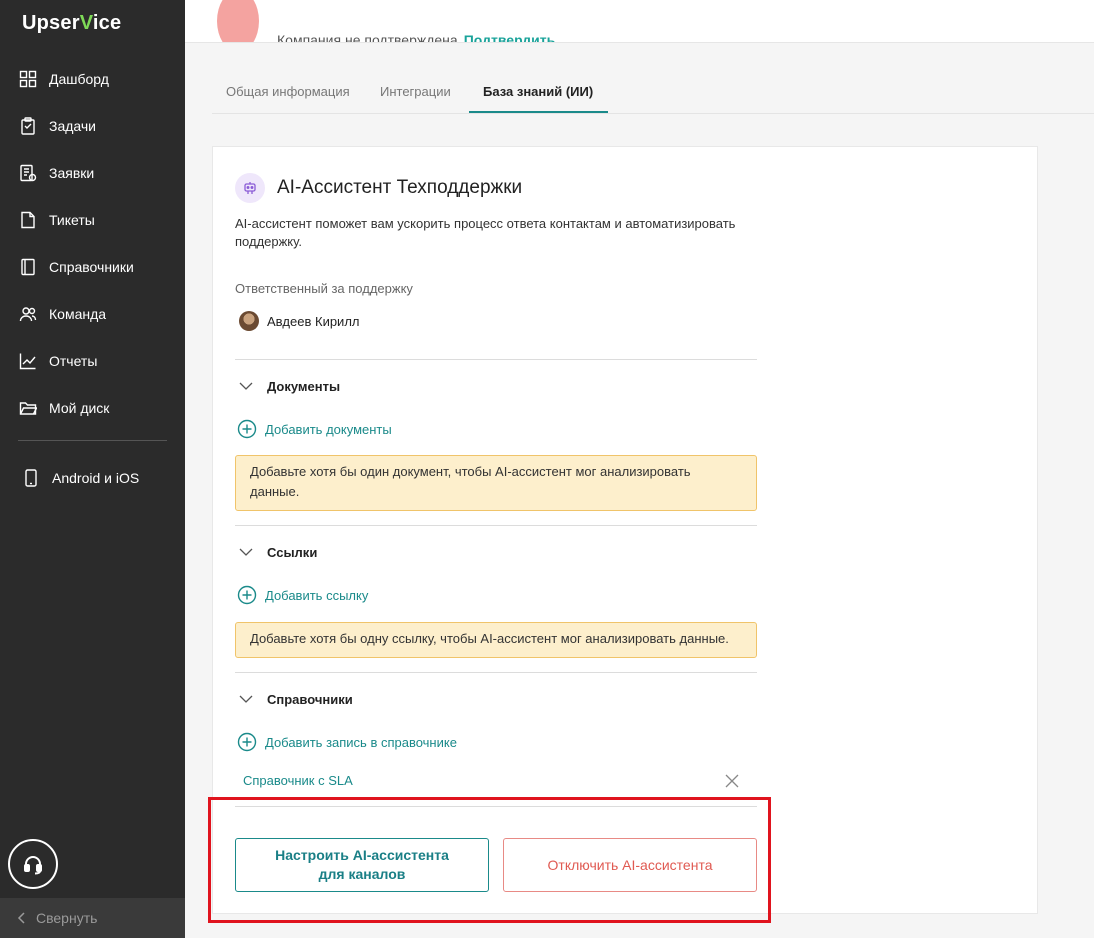 This screenshot has height=938, width=1094. Describe the element at coordinates (28, 219) in the screenshot. I see `tickets-icon` at that location.